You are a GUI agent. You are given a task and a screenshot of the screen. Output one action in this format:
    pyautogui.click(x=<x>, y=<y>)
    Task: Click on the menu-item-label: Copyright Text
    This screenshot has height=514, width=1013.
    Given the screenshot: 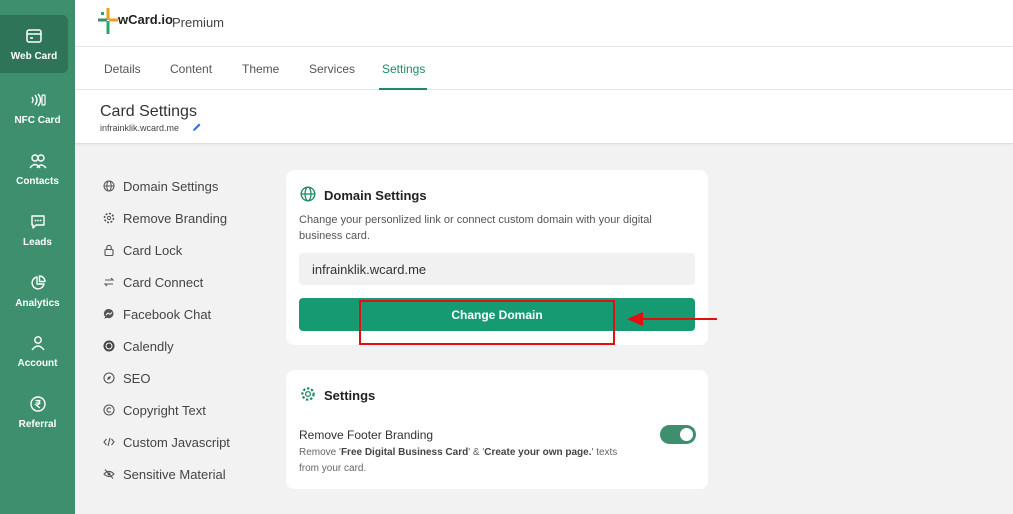 What is the action you would take?
    pyautogui.click(x=164, y=410)
    